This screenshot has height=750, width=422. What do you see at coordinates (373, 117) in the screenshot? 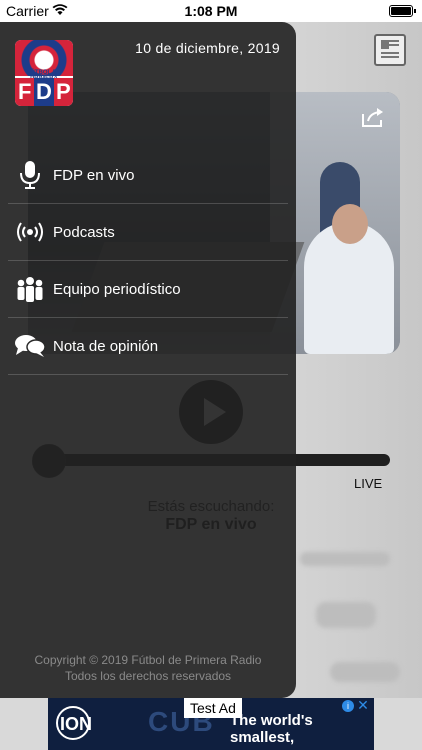
I see `share-icon` at bounding box center [373, 117].